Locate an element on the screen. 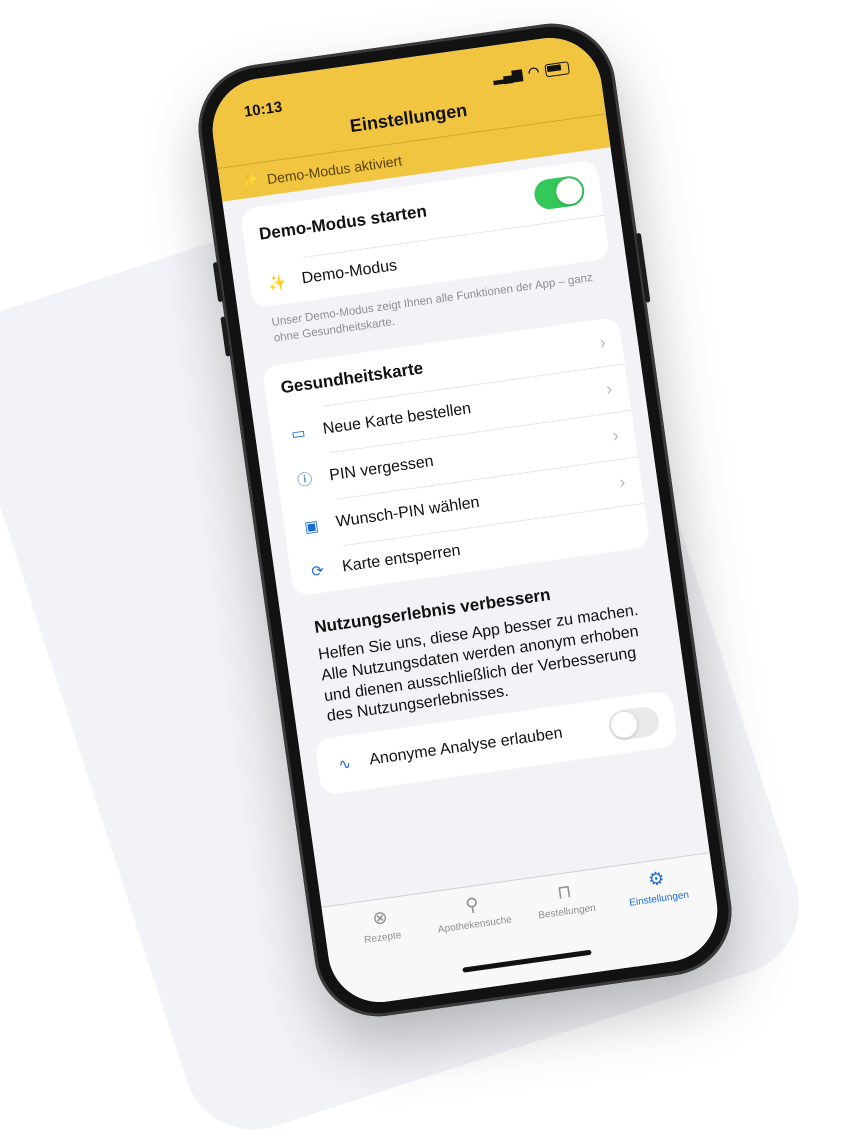 The image size is (843, 1148). tab-bestellungen: ⊓ Bestellungen is located at coordinates (565, 899).